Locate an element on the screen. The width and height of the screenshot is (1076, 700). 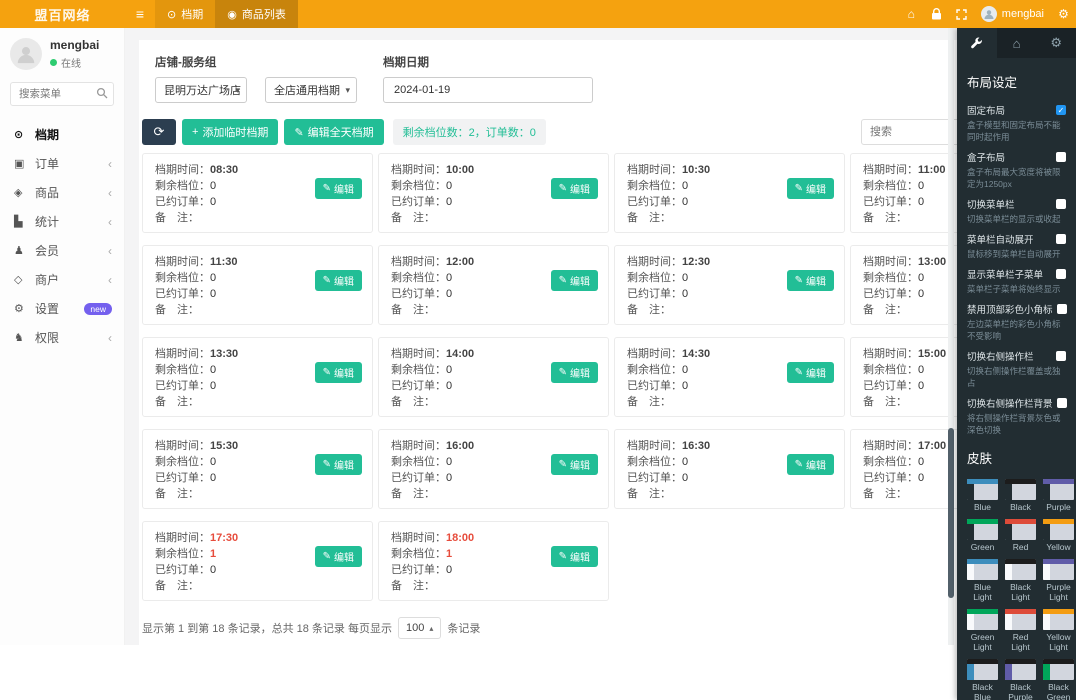
sidebar-item-goods: ◈ 商品 ‹ is located at coordinates (62, 192).